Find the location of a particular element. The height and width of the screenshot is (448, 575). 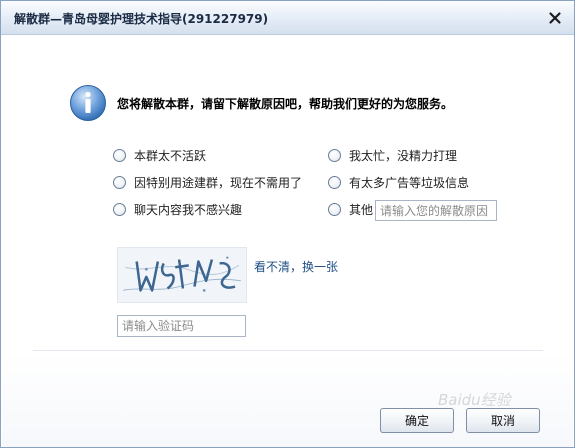

reason-other: 其他 is located at coordinates (350, 209).